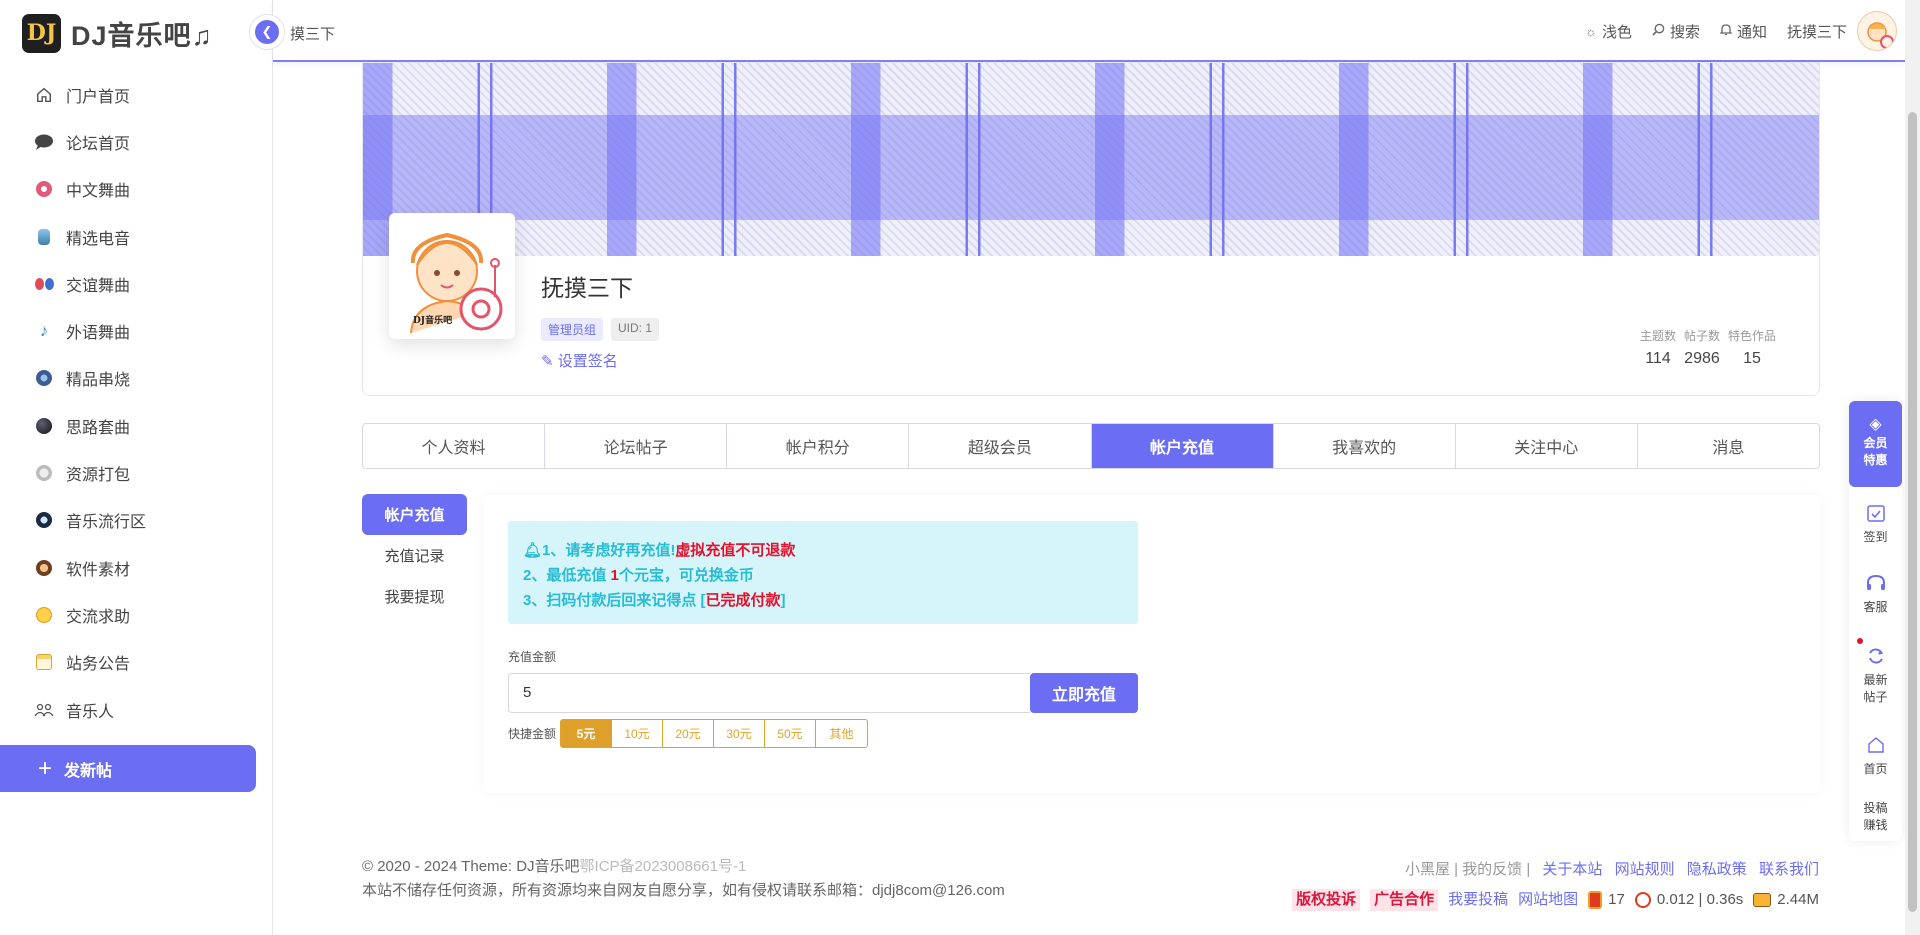 The width and height of the screenshot is (1920, 935). What do you see at coordinates (136, 94) in the screenshot?
I see `sidebar-item-portal-home: 门户首页` at bounding box center [136, 94].